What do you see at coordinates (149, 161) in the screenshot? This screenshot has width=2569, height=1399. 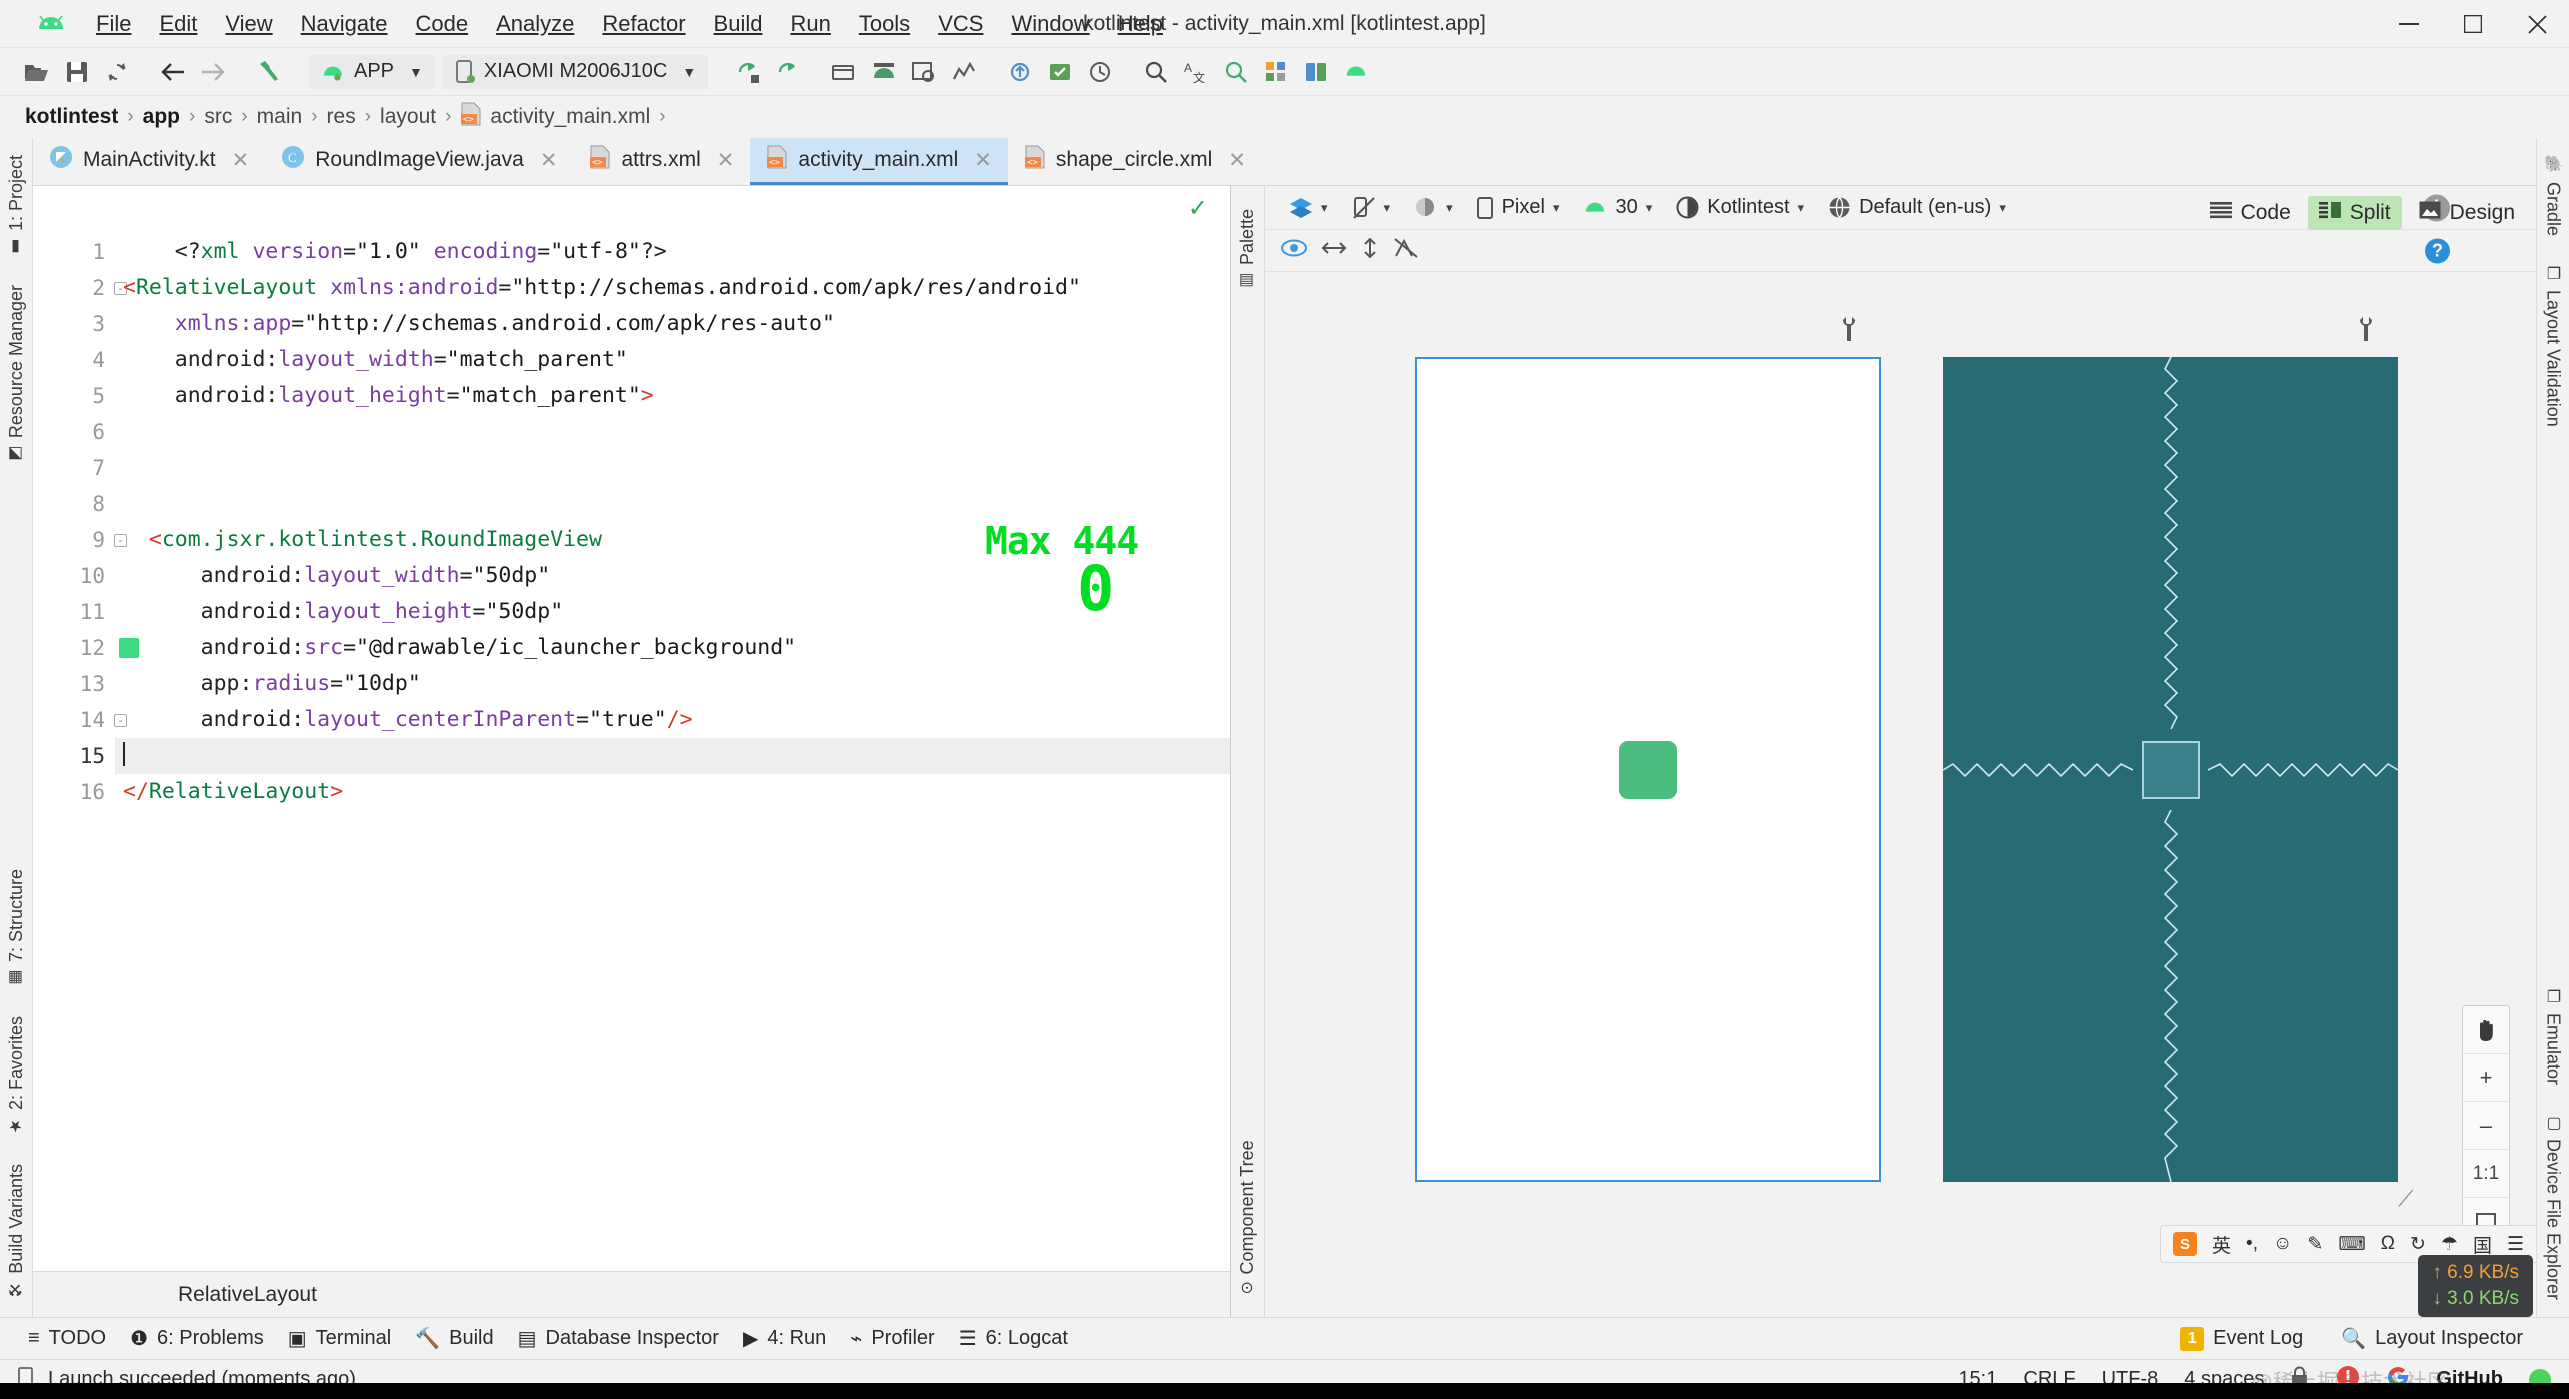 I see `tab-mainactivity-kt: MainActivity.kt ✕` at bounding box center [149, 161].